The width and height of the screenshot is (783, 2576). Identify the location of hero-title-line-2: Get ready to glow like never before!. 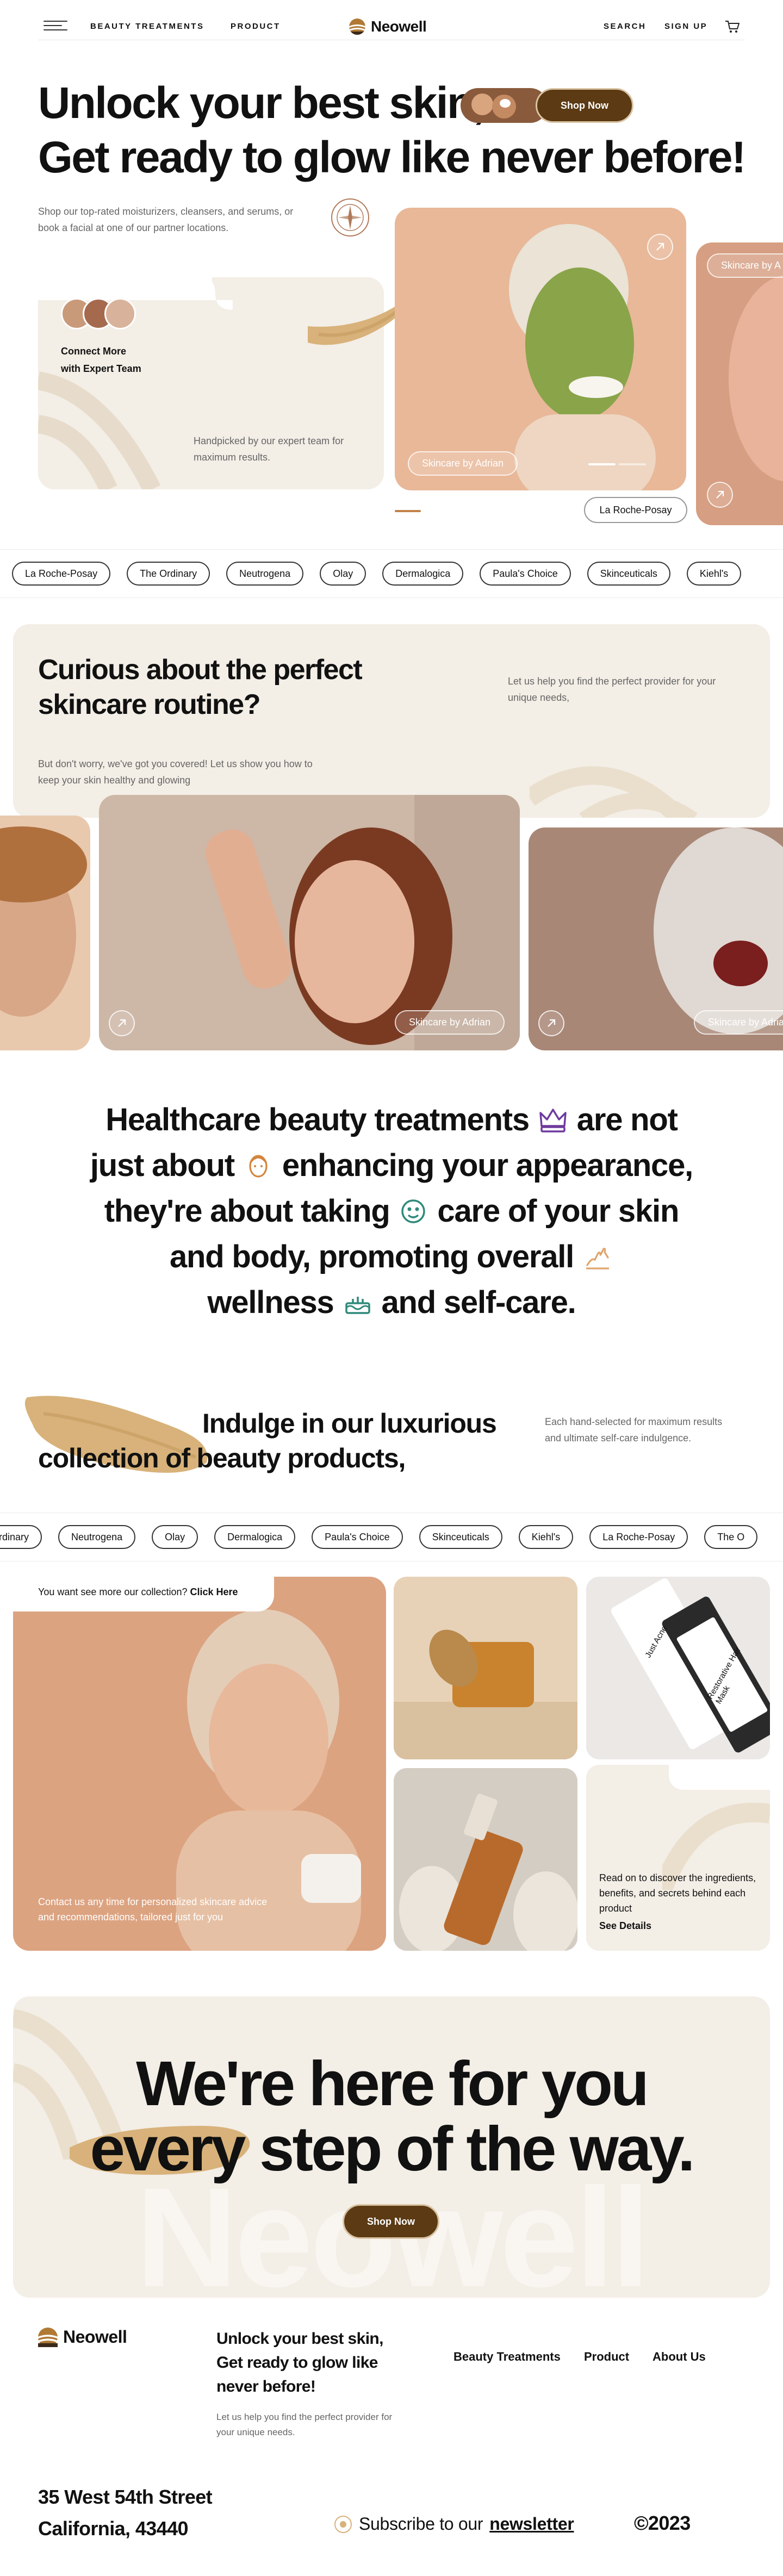
(392, 157).